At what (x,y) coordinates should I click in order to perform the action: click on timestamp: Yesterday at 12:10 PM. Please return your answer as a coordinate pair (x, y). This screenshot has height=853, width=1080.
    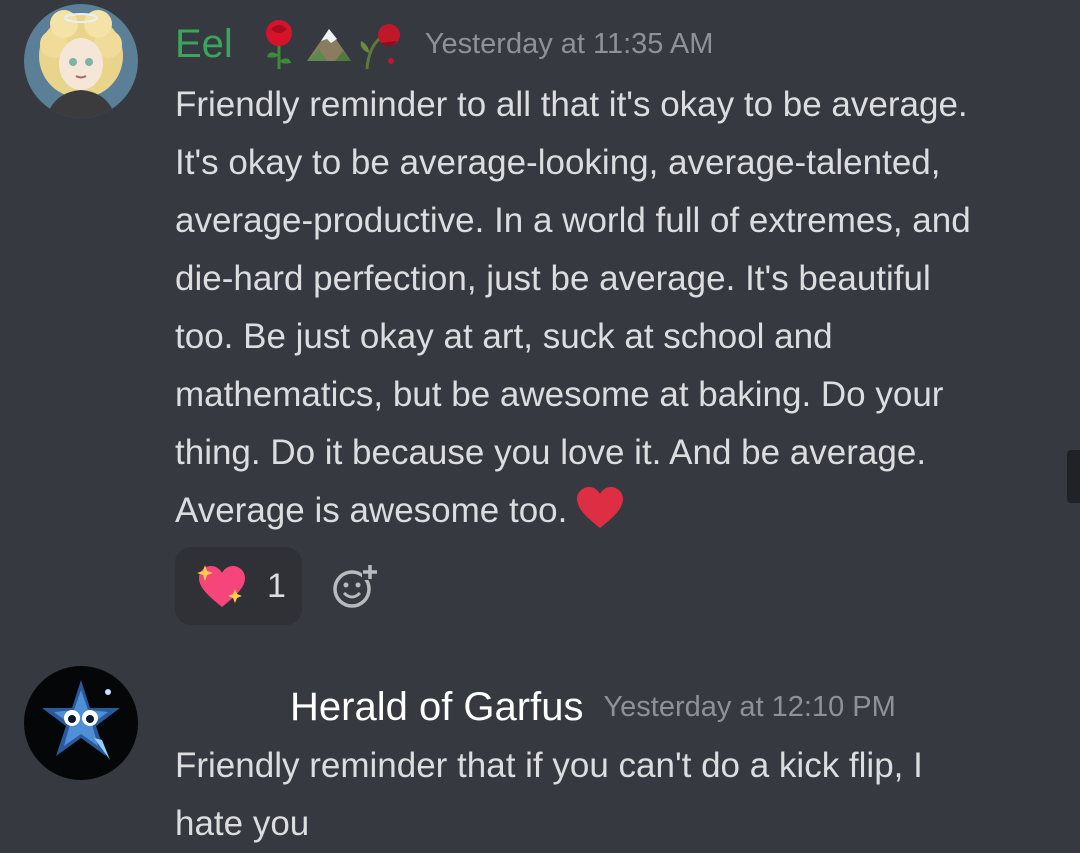
    Looking at the image, I should click on (749, 707).